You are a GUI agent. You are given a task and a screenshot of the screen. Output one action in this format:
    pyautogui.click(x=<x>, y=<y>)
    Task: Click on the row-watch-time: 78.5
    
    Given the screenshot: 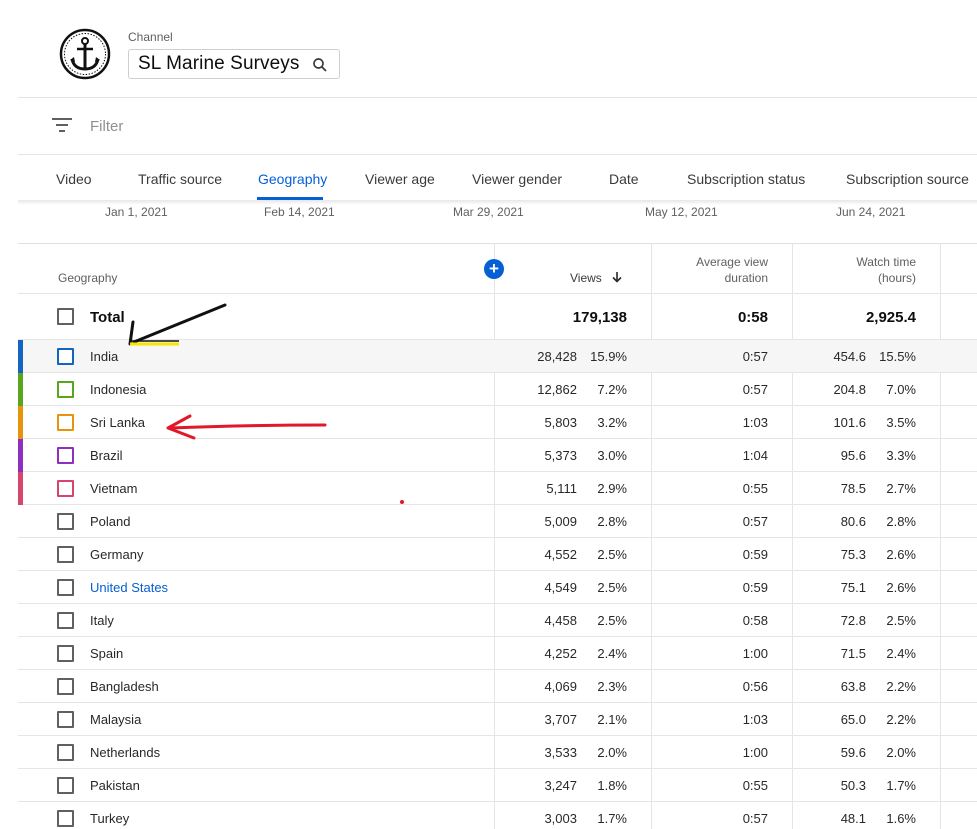 What is the action you would take?
    pyautogui.click(x=853, y=488)
    